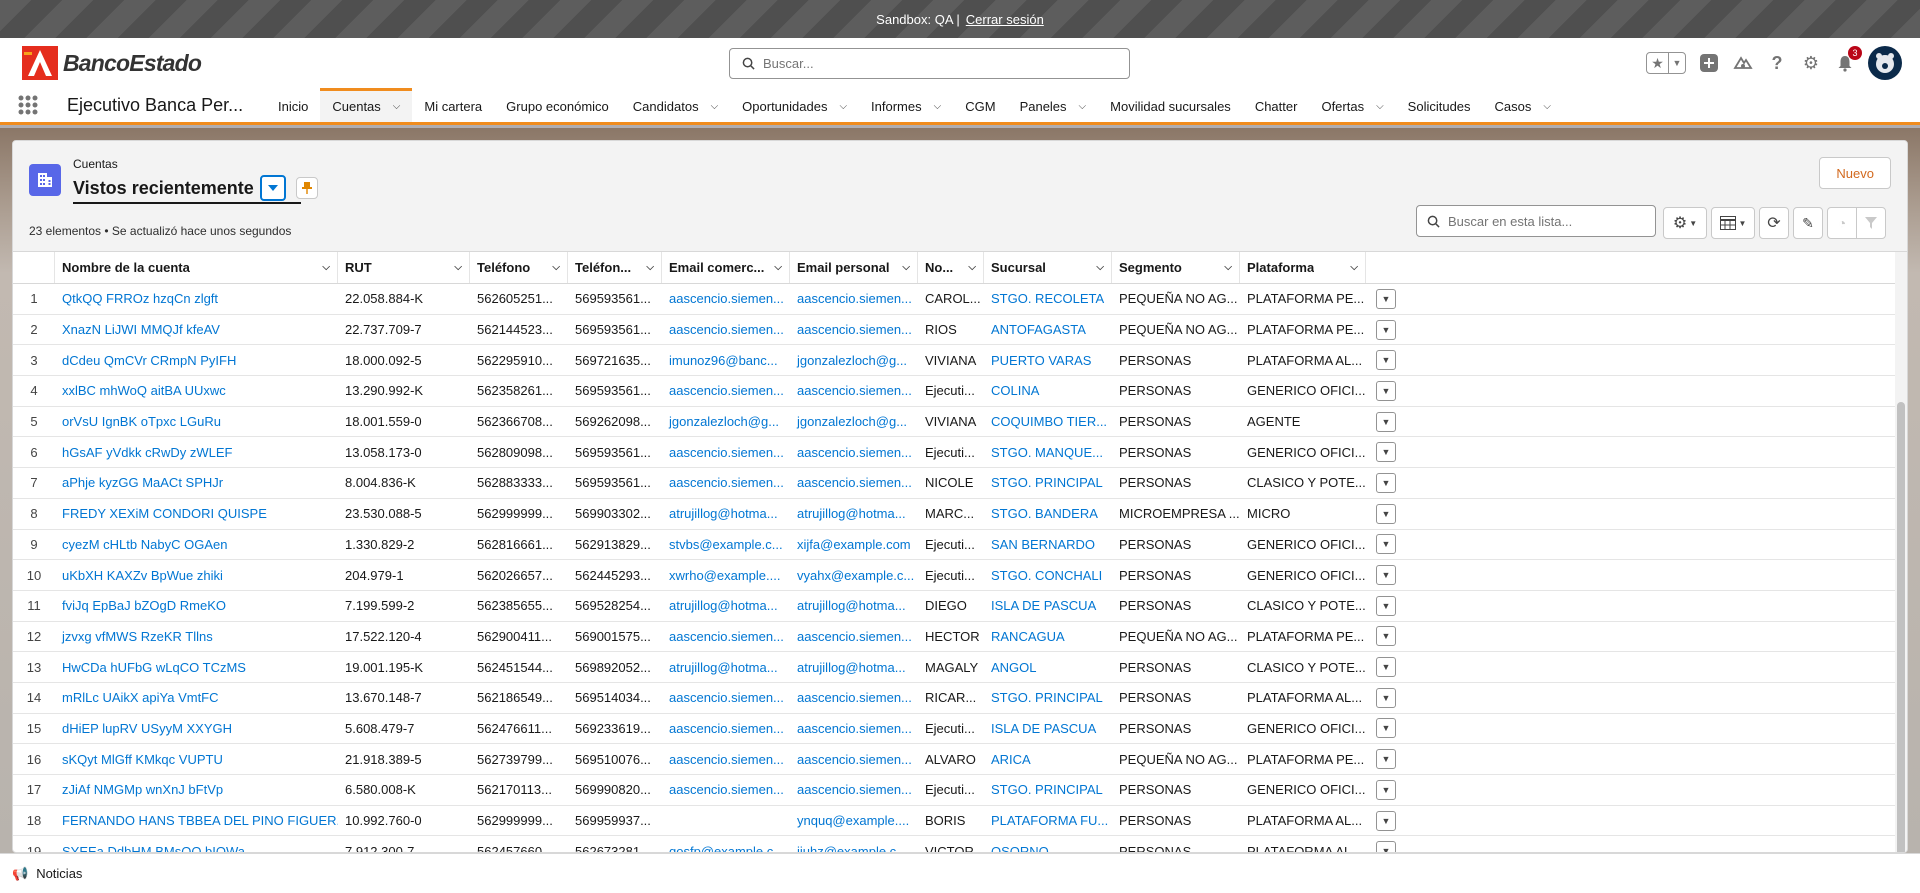 The width and height of the screenshot is (1920, 893). Describe the element at coordinates (196, 452) in the screenshot. I see `cell-account-name: hGsAF yVdkk cRwDy zWLEF` at that location.